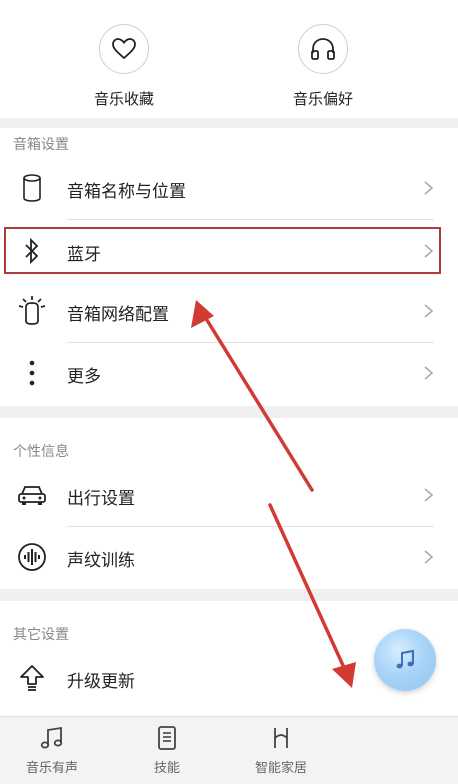  What do you see at coordinates (41, 635) in the screenshot?
I see `section-title-other: 其它设置` at bounding box center [41, 635].